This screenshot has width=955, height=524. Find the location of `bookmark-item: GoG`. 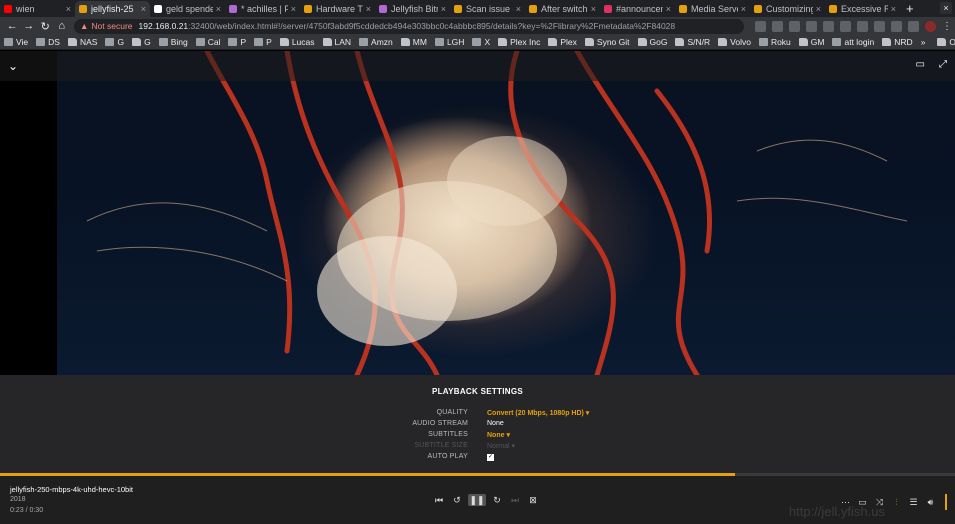

bookmark-item: GoG is located at coordinates (652, 42).